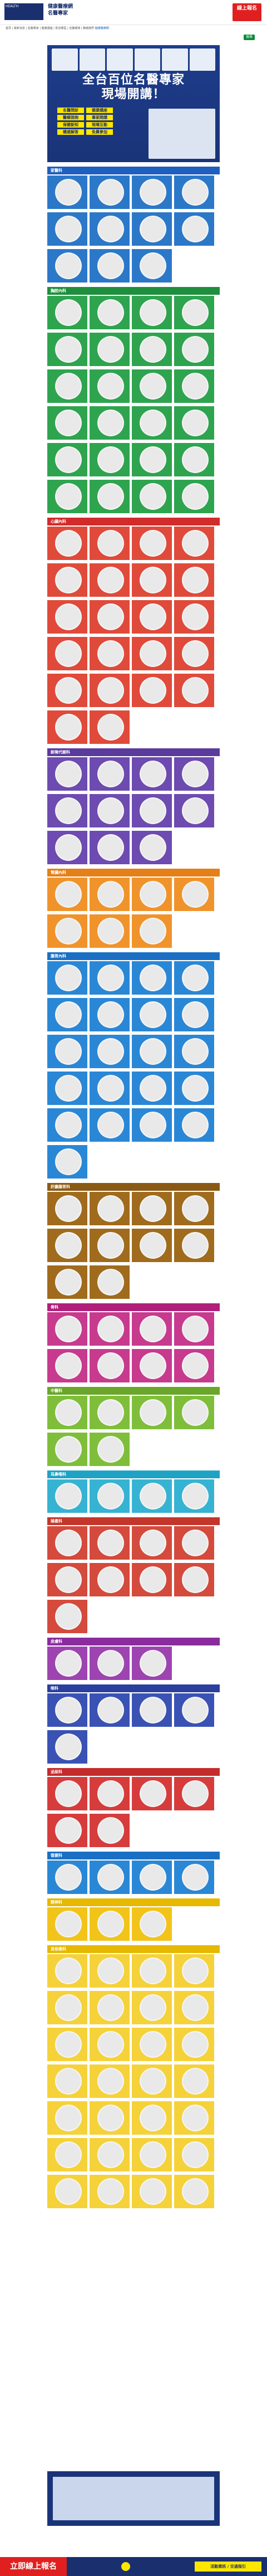 The width and height of the screenshot is (267, 2576). I want to click on site-logo: HEALTH, so click(23, 11).